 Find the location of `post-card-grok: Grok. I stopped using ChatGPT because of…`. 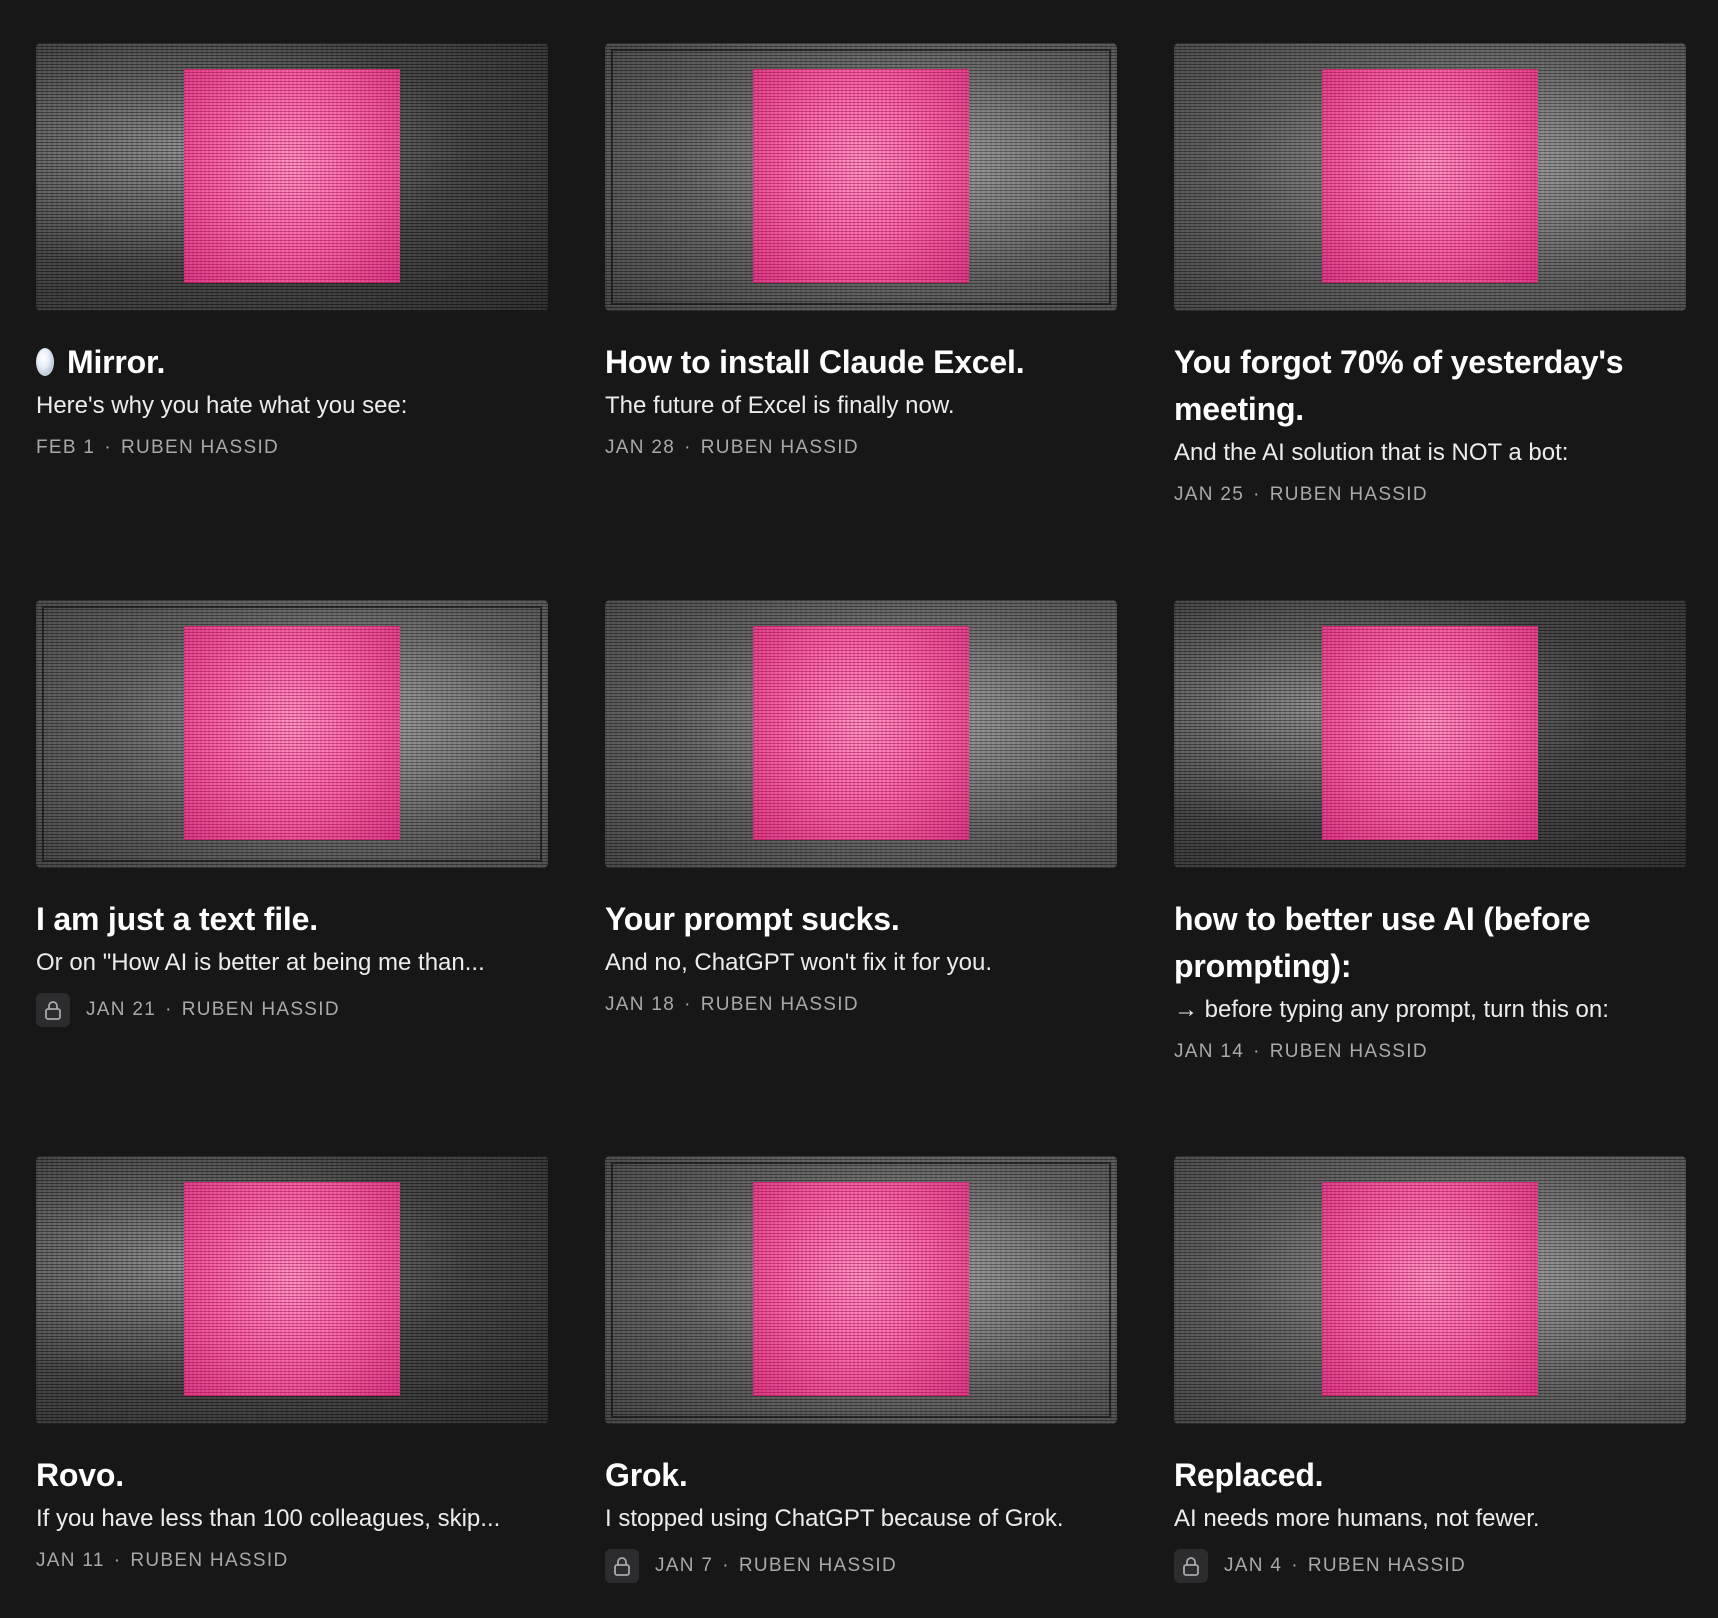

post-card-grok: Grok. I stopped using ChatGPT because of… is located at coordinates (861, 1369).